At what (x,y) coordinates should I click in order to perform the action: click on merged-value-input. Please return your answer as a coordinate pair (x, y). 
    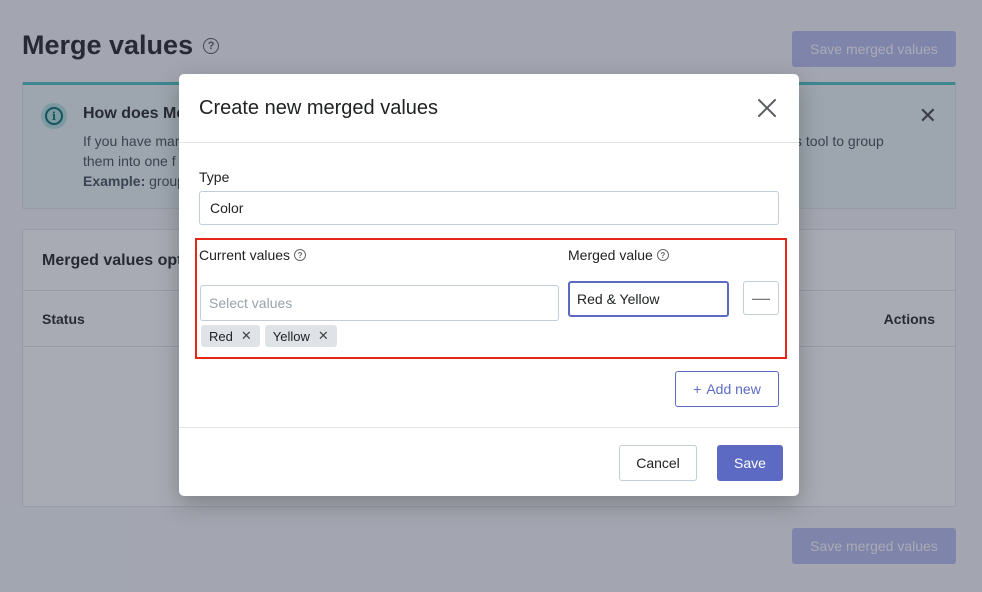
    Looking at the image, I should click on (648, 299).